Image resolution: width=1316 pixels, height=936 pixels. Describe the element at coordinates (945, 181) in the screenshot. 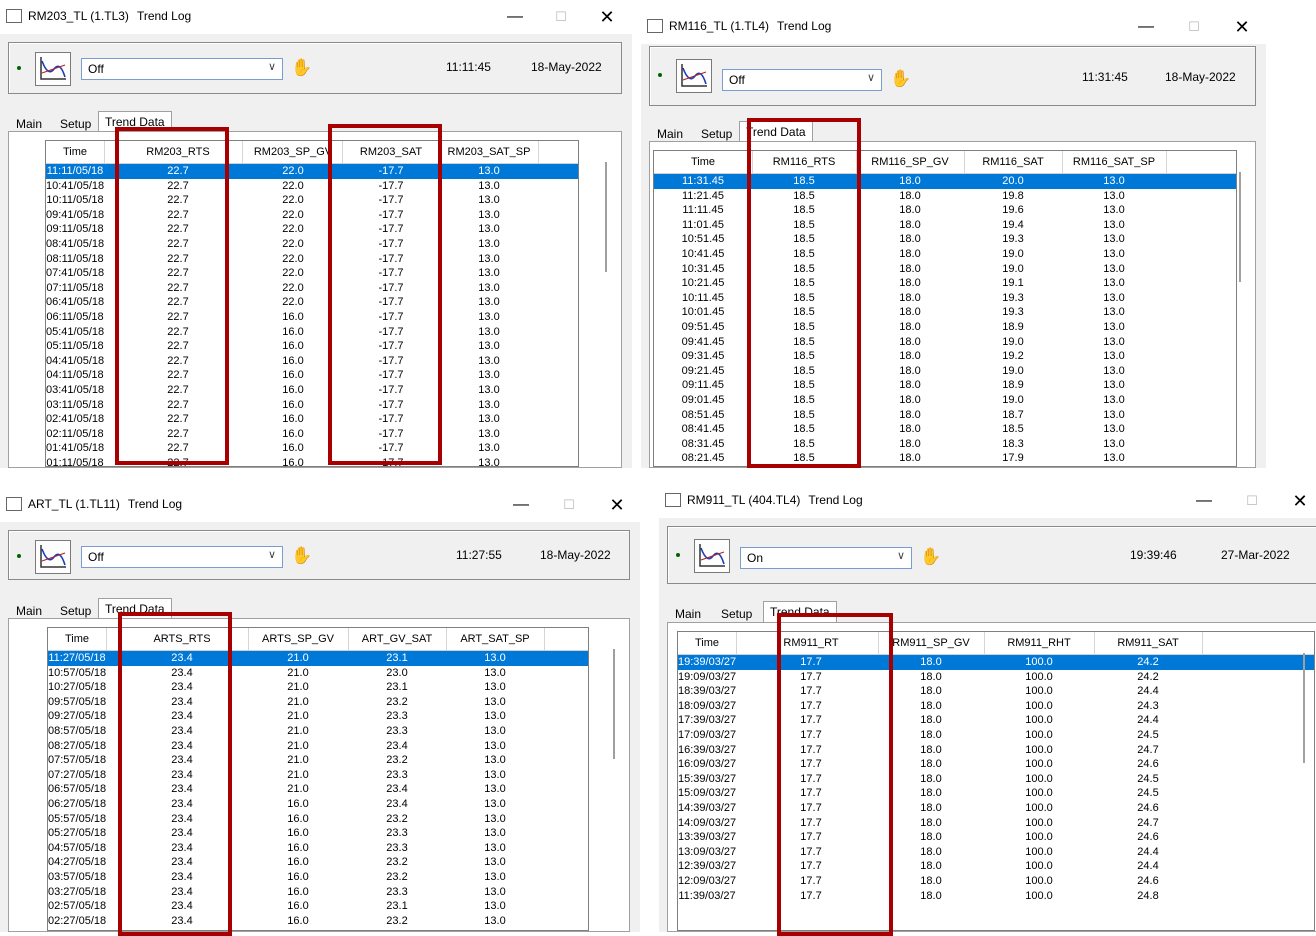

I see `table-row: 11:31.45 18.5 18.0 20.0 13.0` at that location.